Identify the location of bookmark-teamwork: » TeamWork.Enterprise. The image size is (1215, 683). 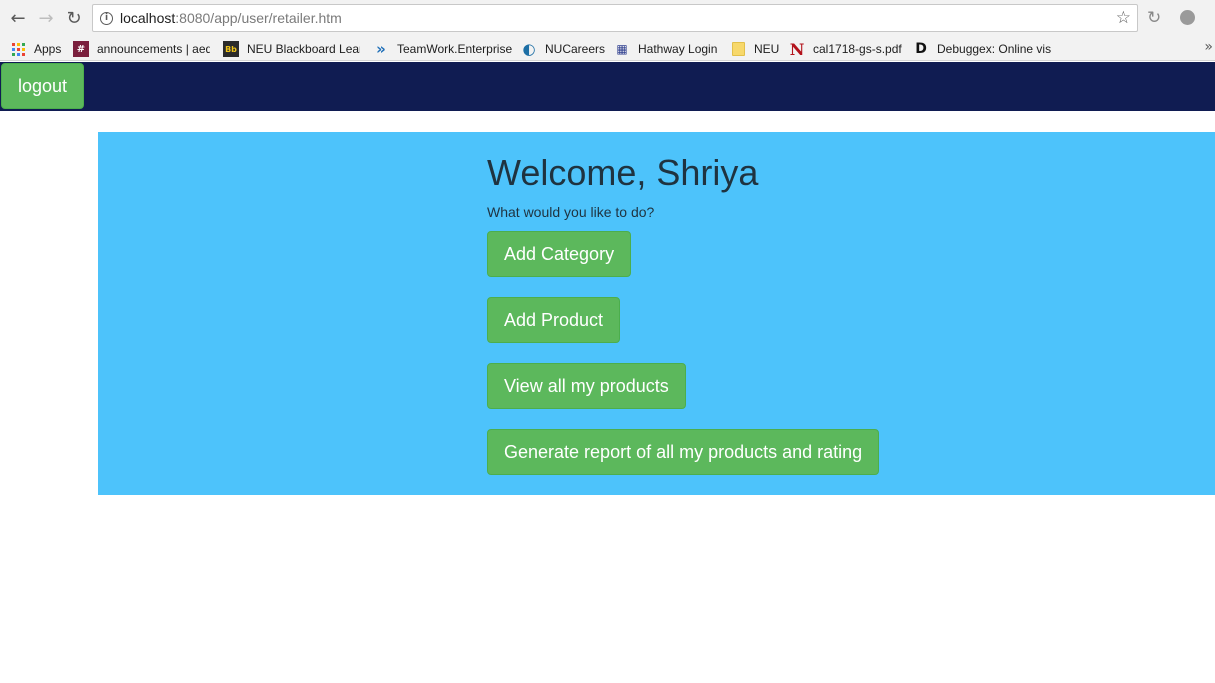
(443, 49).